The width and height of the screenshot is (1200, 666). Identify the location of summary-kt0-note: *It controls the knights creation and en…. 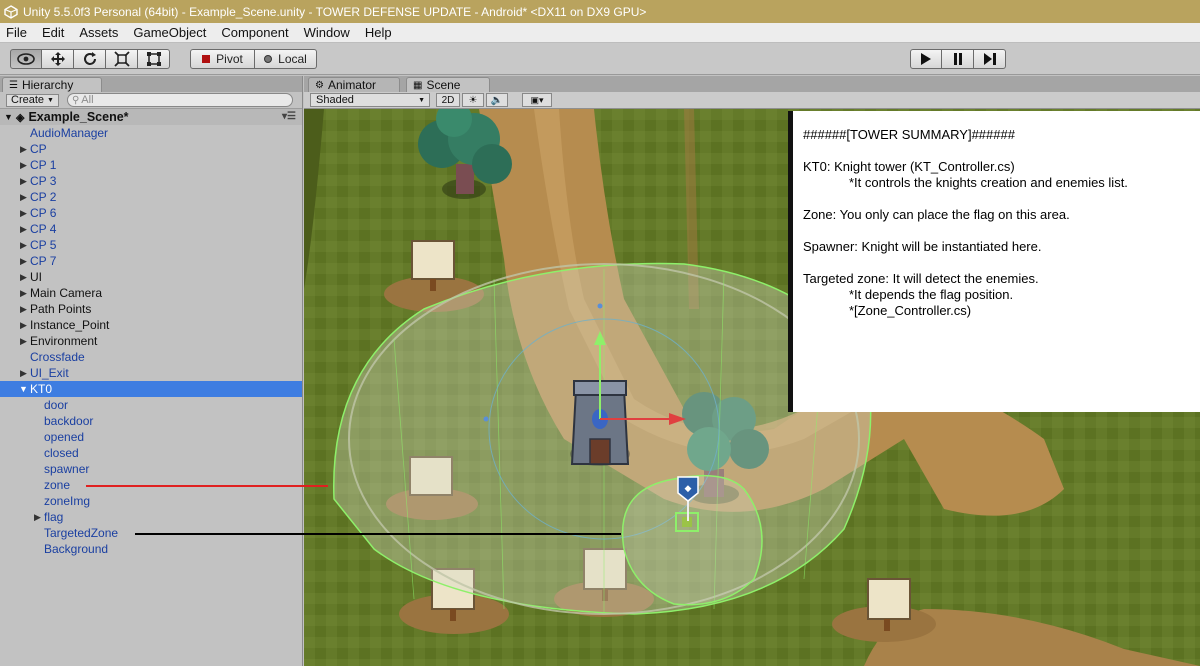
(988, 182).